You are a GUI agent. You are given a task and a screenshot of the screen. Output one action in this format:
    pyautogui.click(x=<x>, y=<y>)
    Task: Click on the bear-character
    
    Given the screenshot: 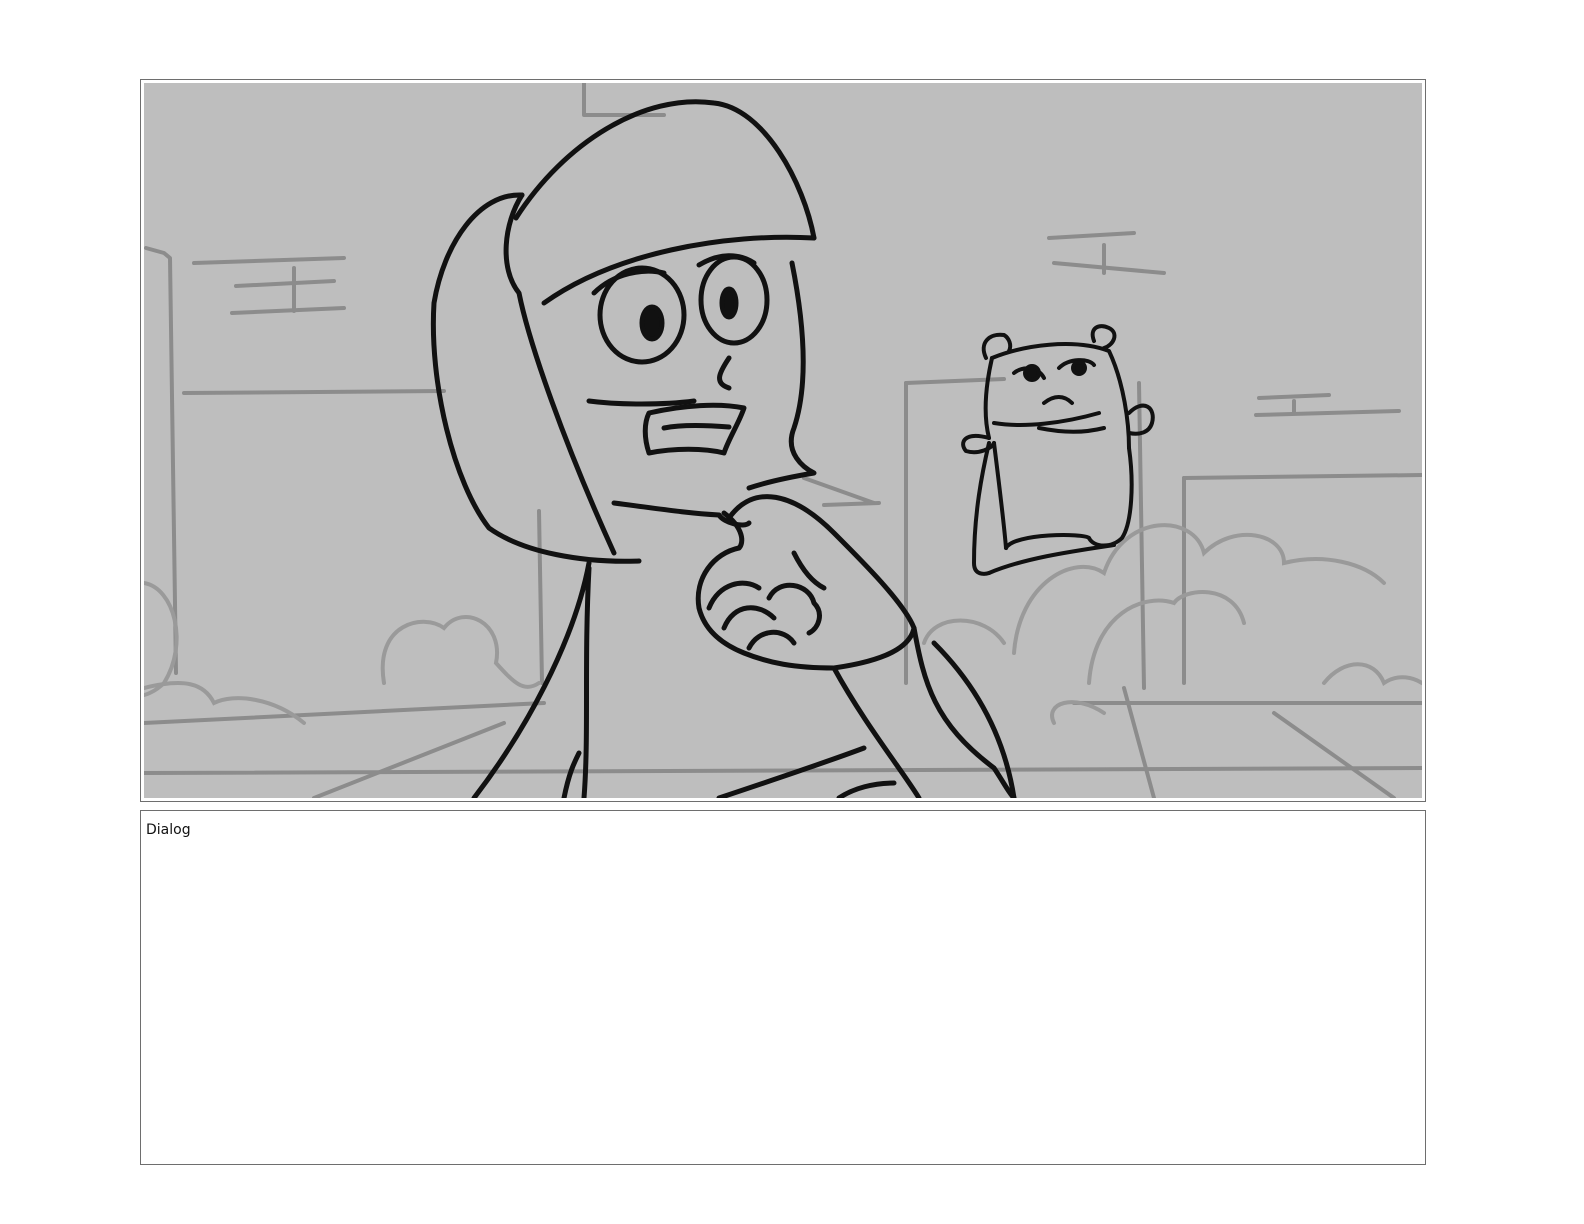 What is the action you would take?
    pyautogui.click(x=1058, y=450)
    